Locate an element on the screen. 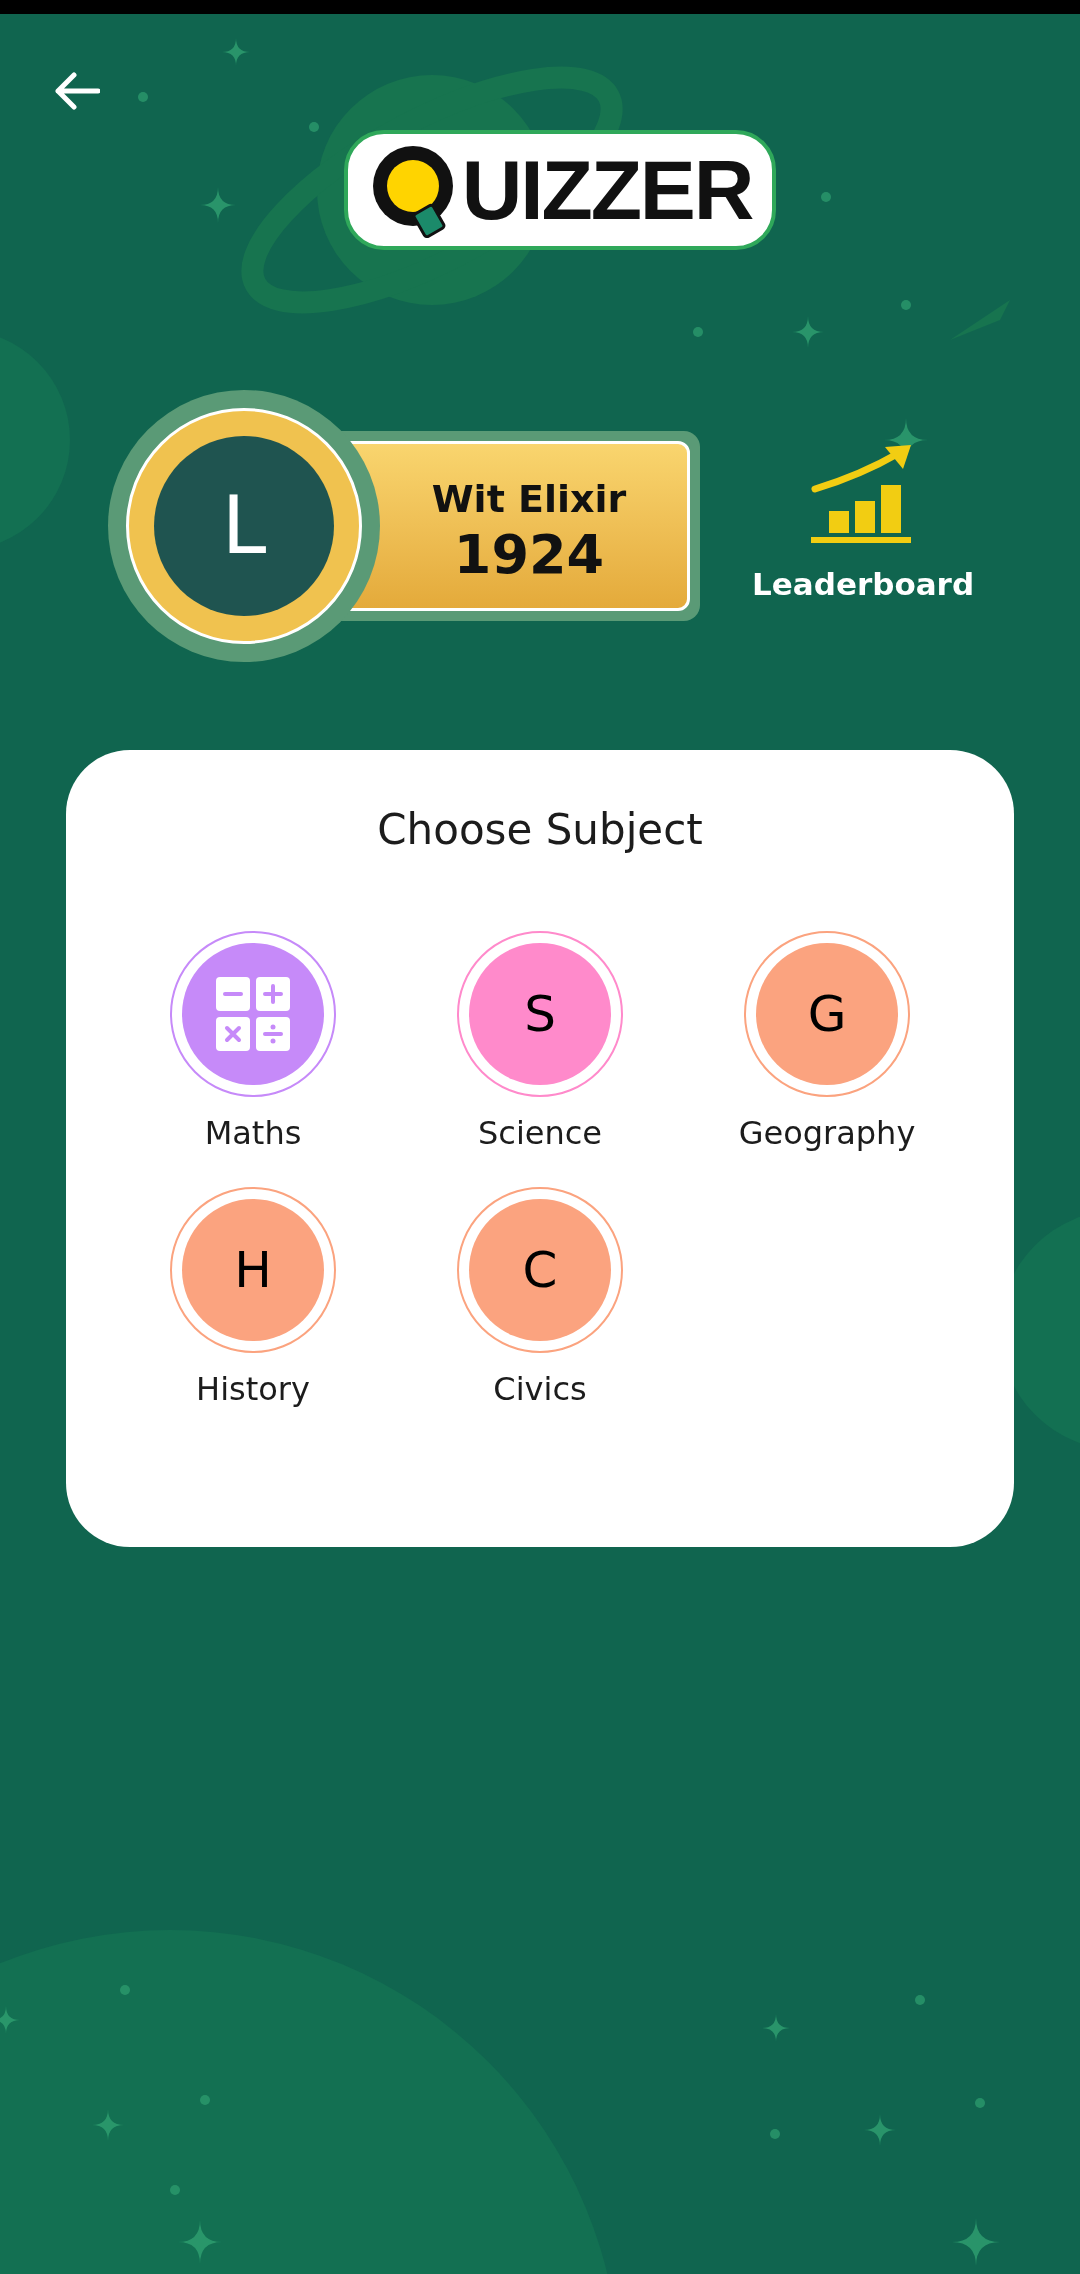  subject-button: H History is located at coordinates (253, 1300).